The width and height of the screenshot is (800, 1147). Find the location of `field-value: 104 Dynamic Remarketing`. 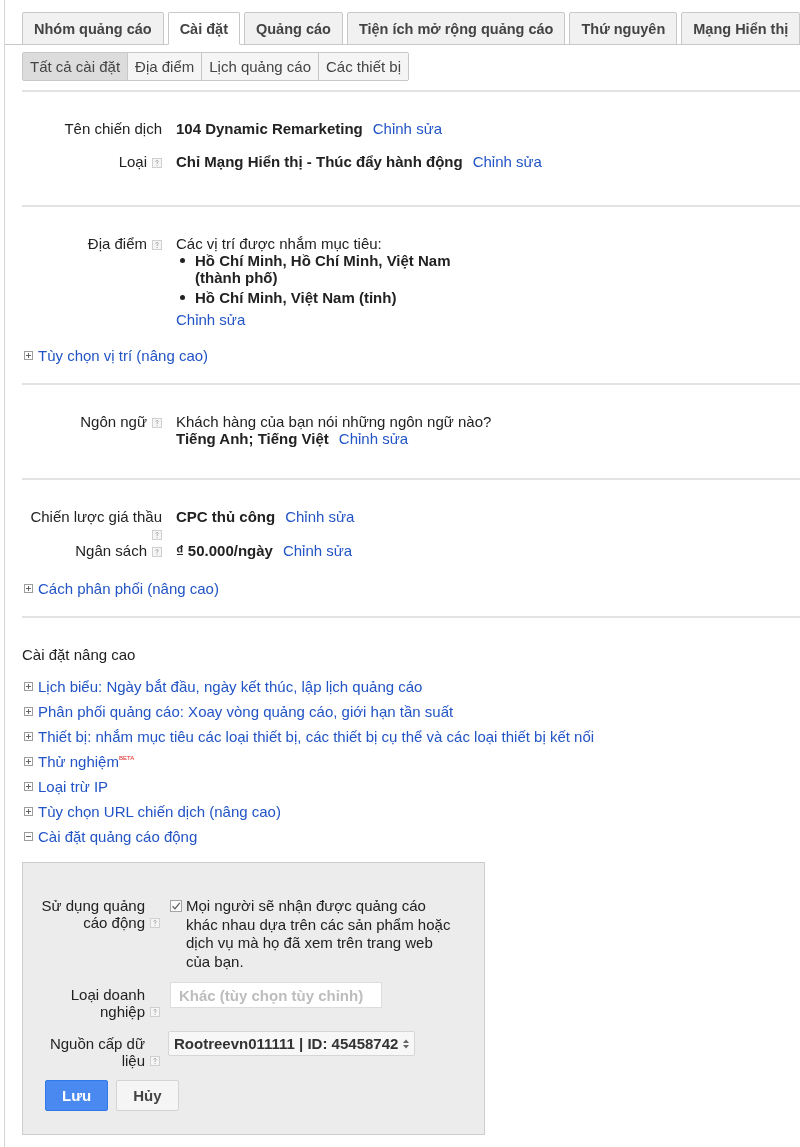

field-value: 104 Dynamic Remarketing is located at coordinates (269, 128).